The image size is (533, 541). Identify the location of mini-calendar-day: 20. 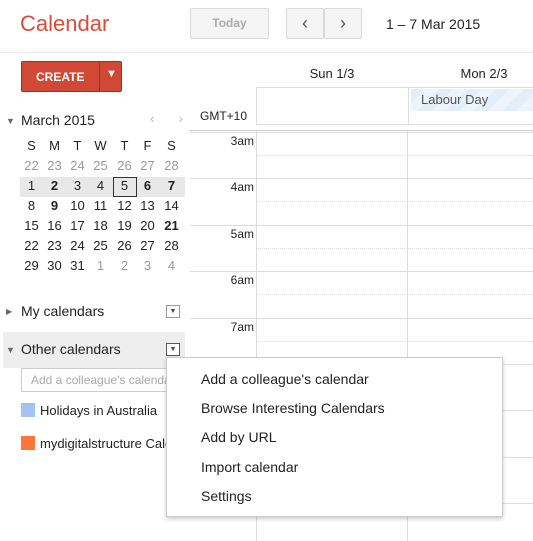
(147, 226).